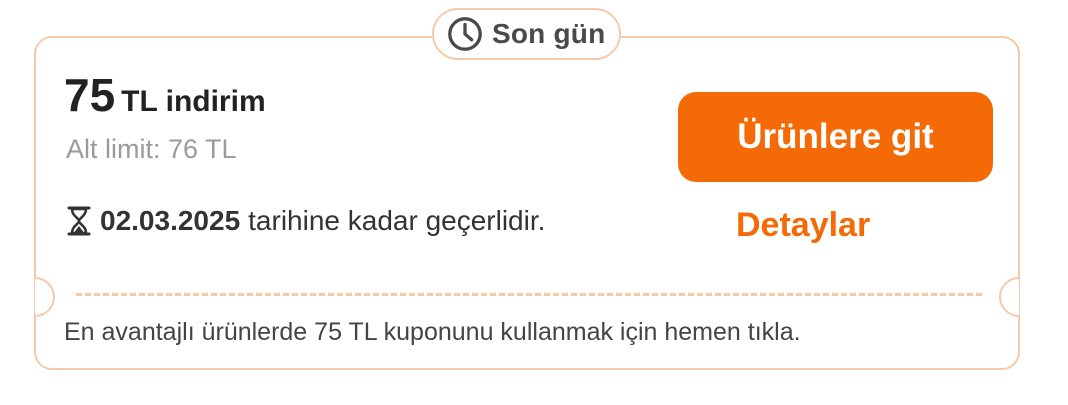 The image size is (1068, 405). What do you see at coordinates (397, 220) in the screenshot?
I see `valid-suffix: tarihine kadar geçerlidir.` at bounding box center [397, 220].